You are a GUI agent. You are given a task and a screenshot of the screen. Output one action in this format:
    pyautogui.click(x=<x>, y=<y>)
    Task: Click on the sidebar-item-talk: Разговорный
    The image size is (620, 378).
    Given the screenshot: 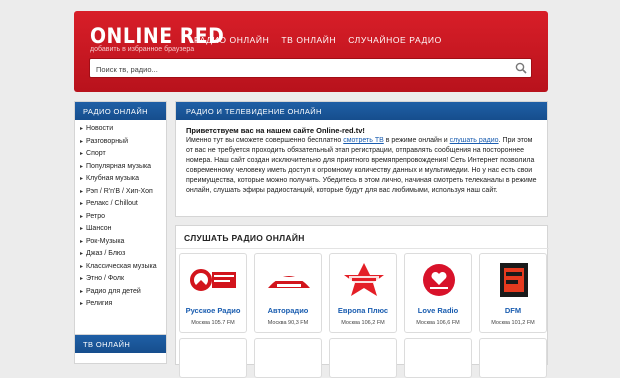 What is the action you would take?
    pyautogui.click(x=123, y=142)
    